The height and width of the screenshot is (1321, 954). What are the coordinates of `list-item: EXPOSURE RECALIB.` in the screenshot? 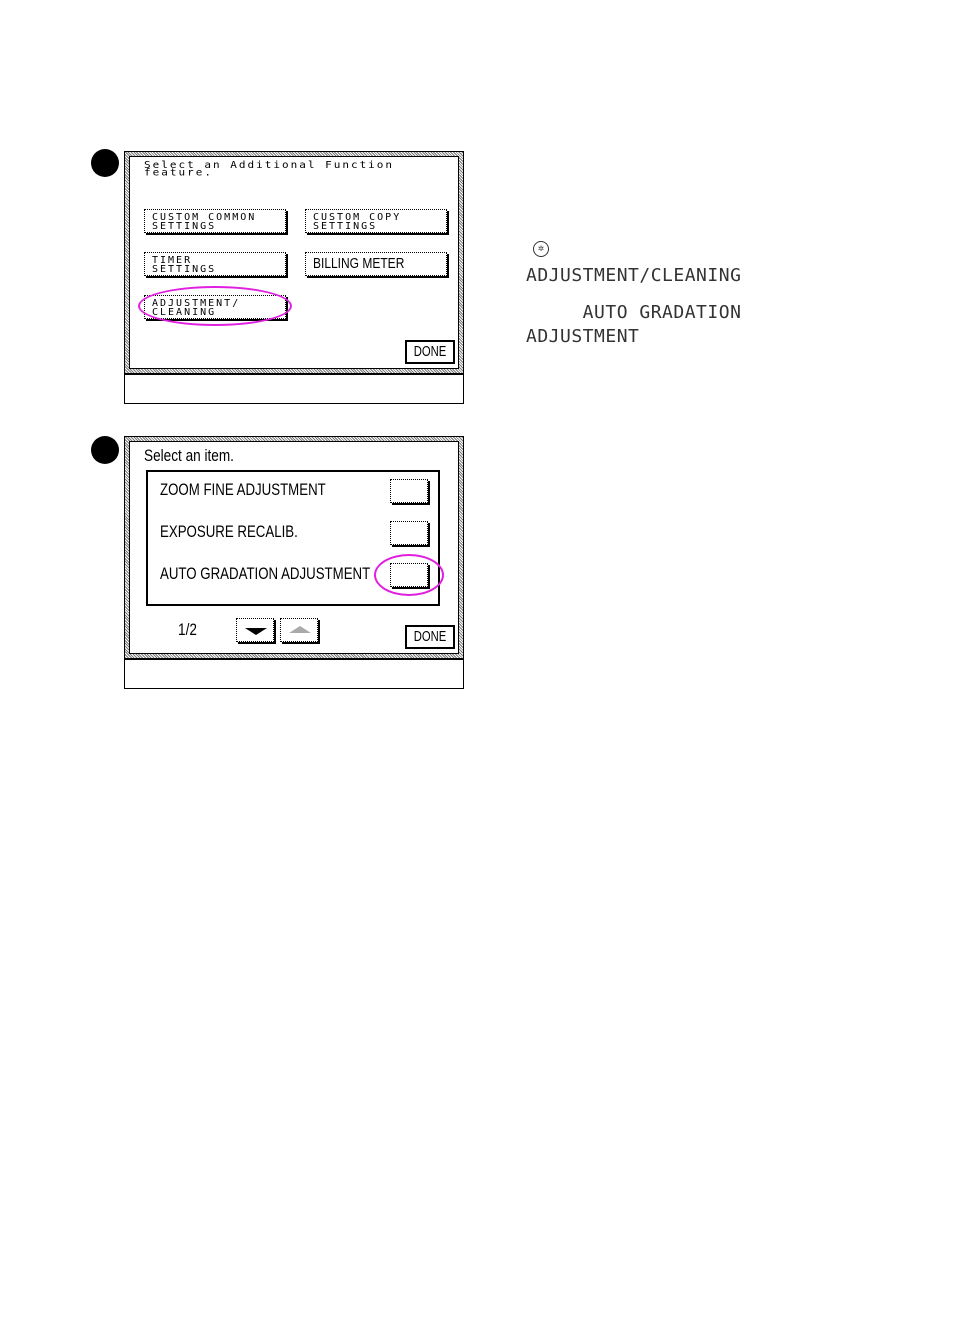 It's located at (295, 533).